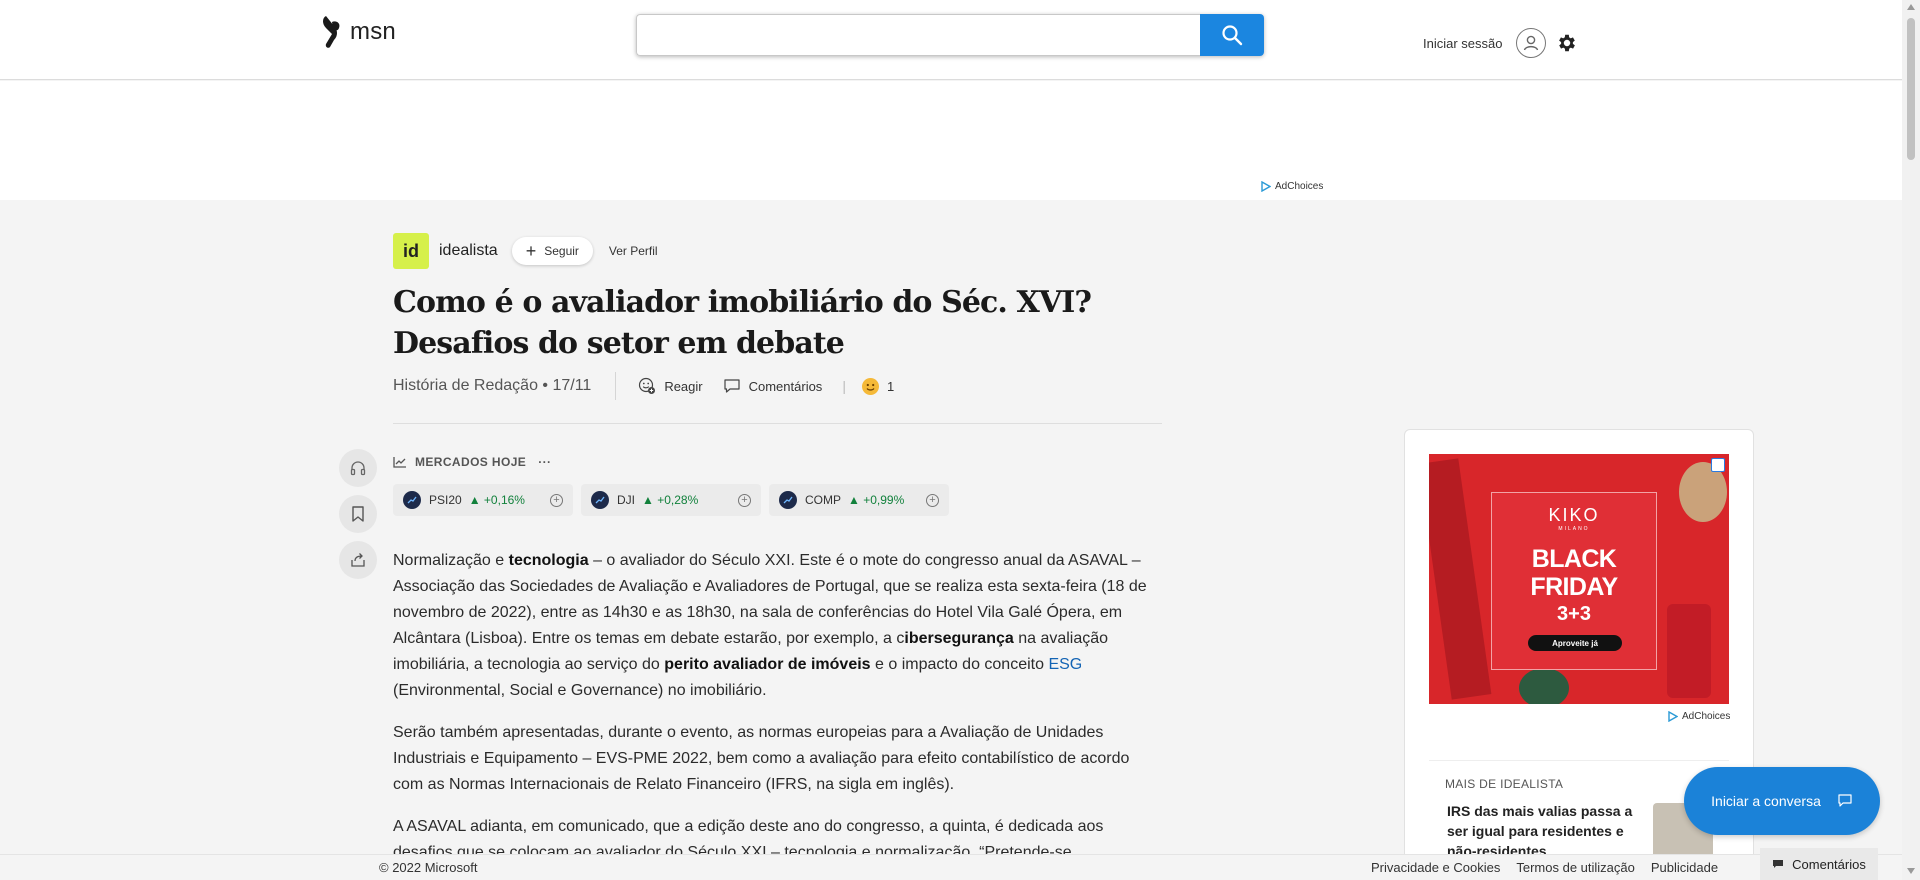 The height and width of the screenshot is (880, 1920). I want to click on terms-link: Termos de utilização, so click(1575, 867).